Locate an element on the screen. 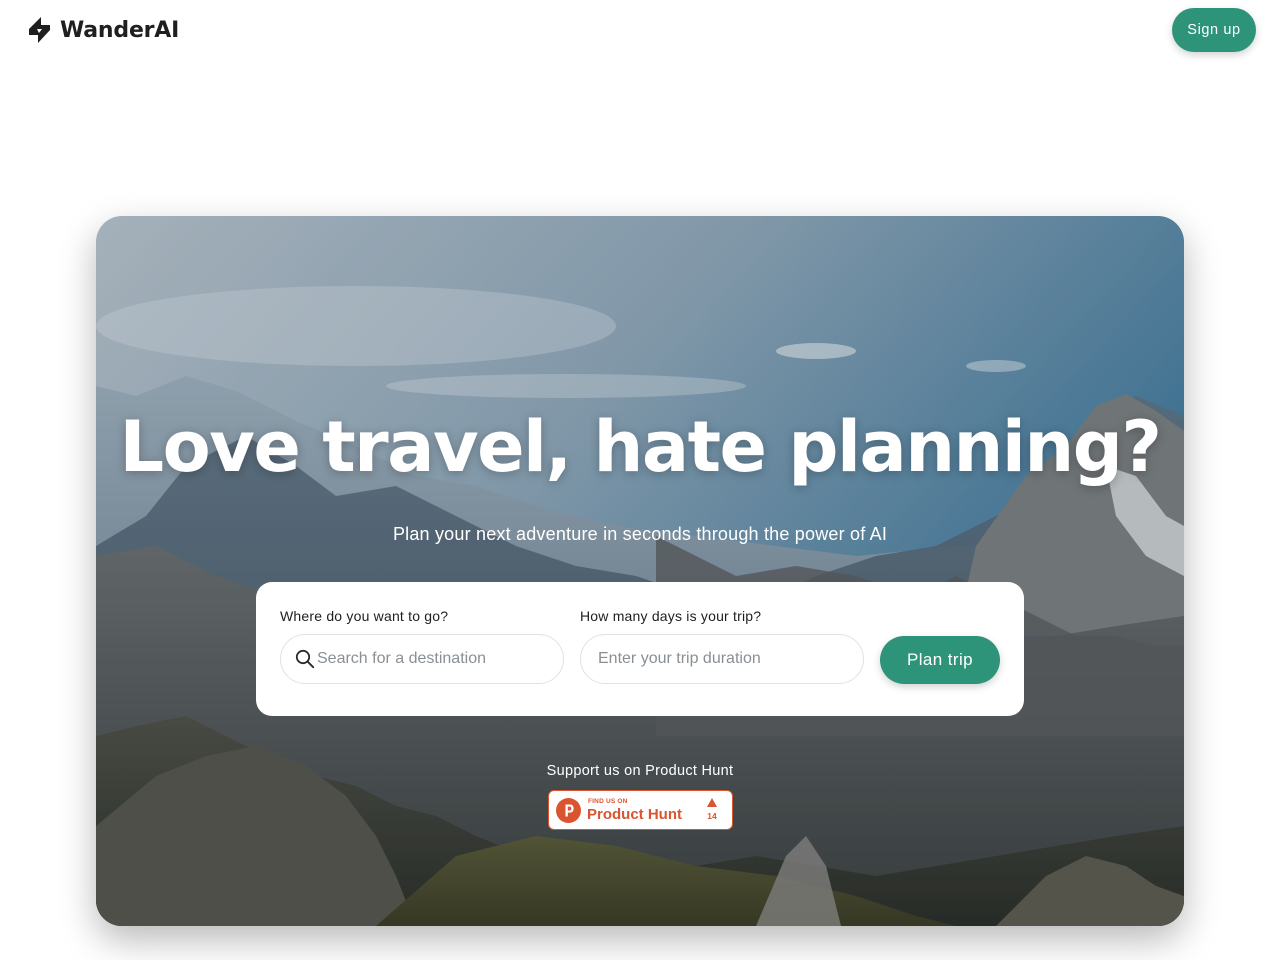 Image resolution: width=1280 pixels, height=960 pixels. product-hunt-badge: FIND US ON Product Hunt 14 is located at coordinates (640, 810).